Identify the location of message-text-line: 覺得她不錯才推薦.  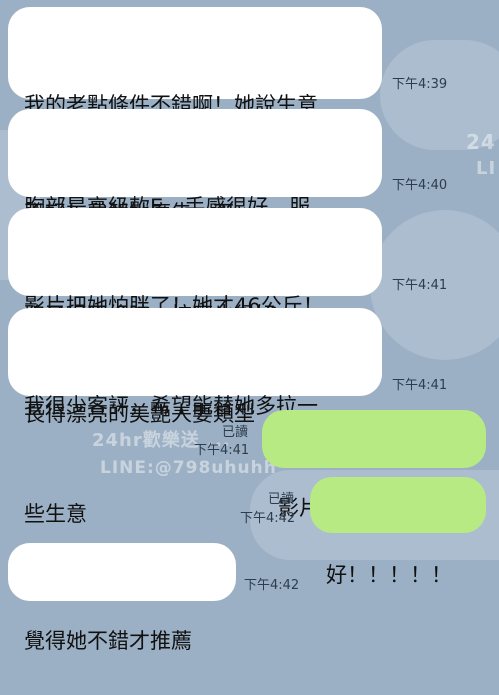
(108, 641).